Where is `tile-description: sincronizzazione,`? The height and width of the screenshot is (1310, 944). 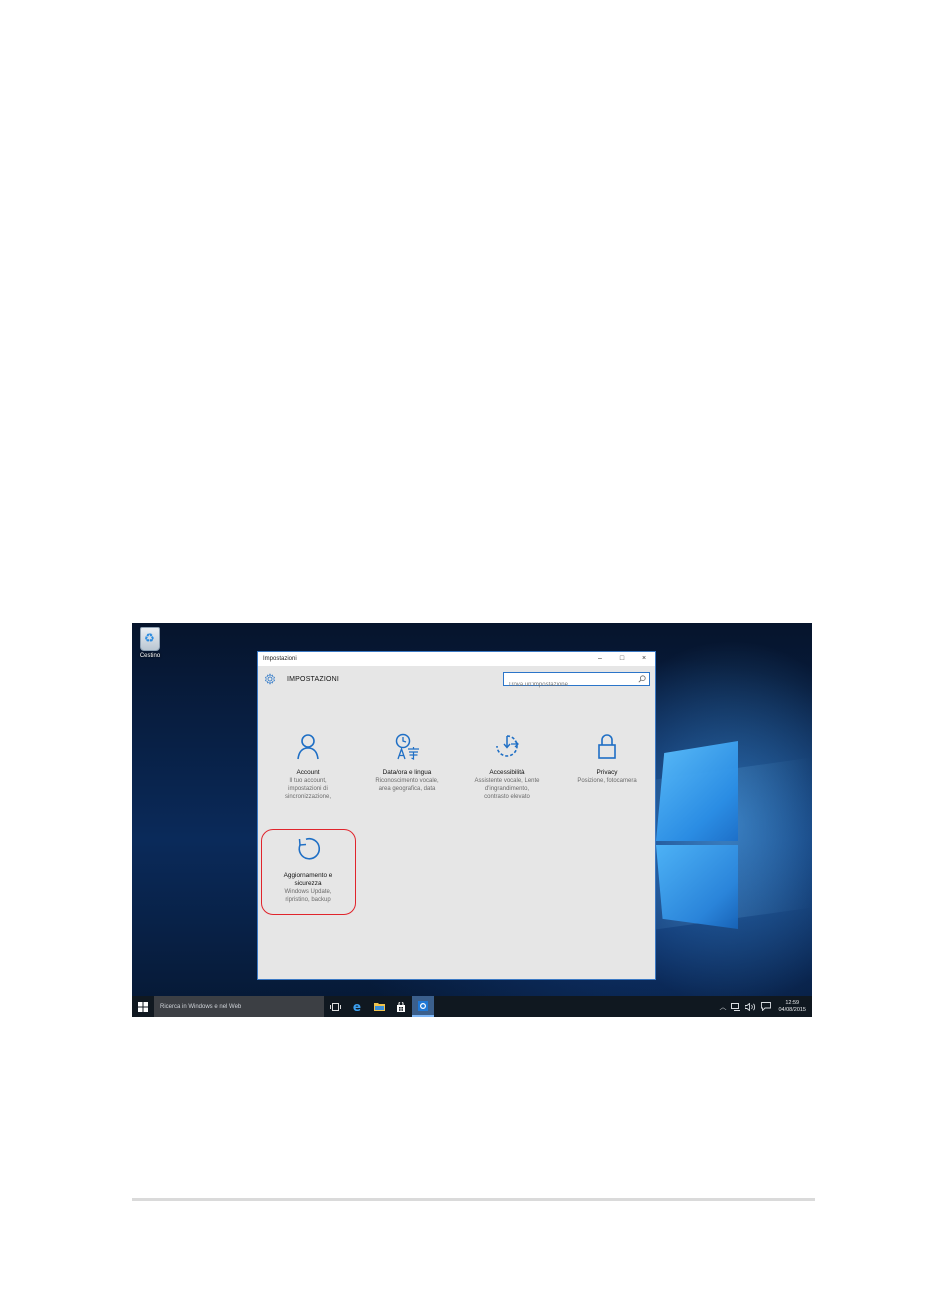 tile-description: sincronizzazione, is located at coordinates (308, 797).